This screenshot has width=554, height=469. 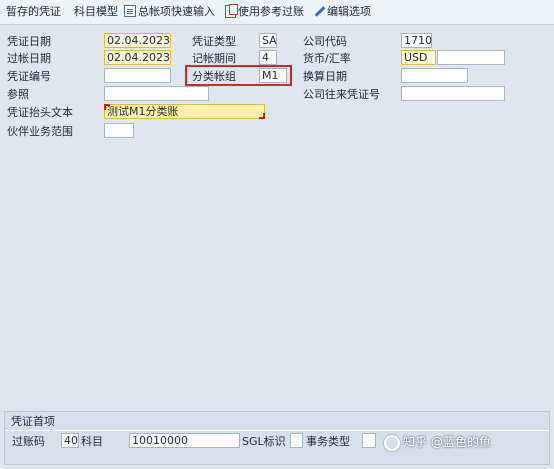 I want to click on post-with-reference-button: 使用参考过账, so click(x=264, y=11).